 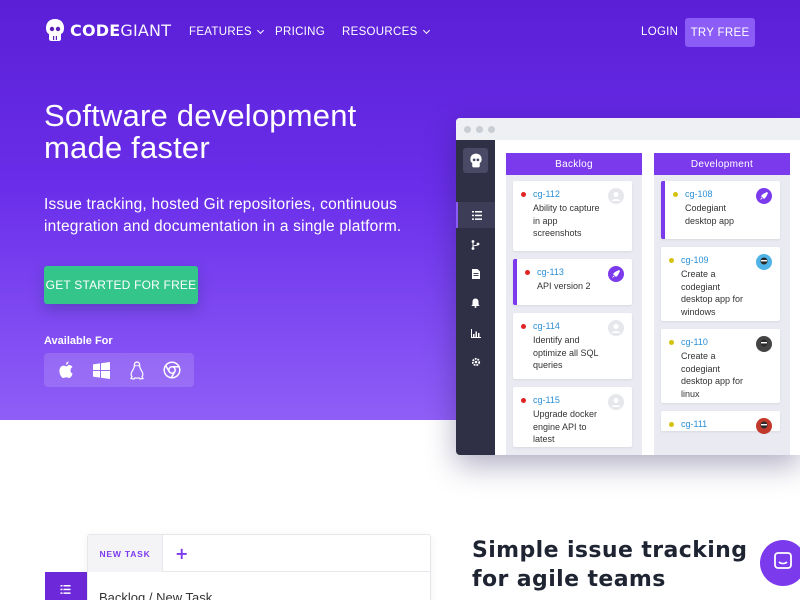 What do you see at coordinates (66, 370) in the screenshot?
I see `apple-icon` at bounding box center [66, 370].